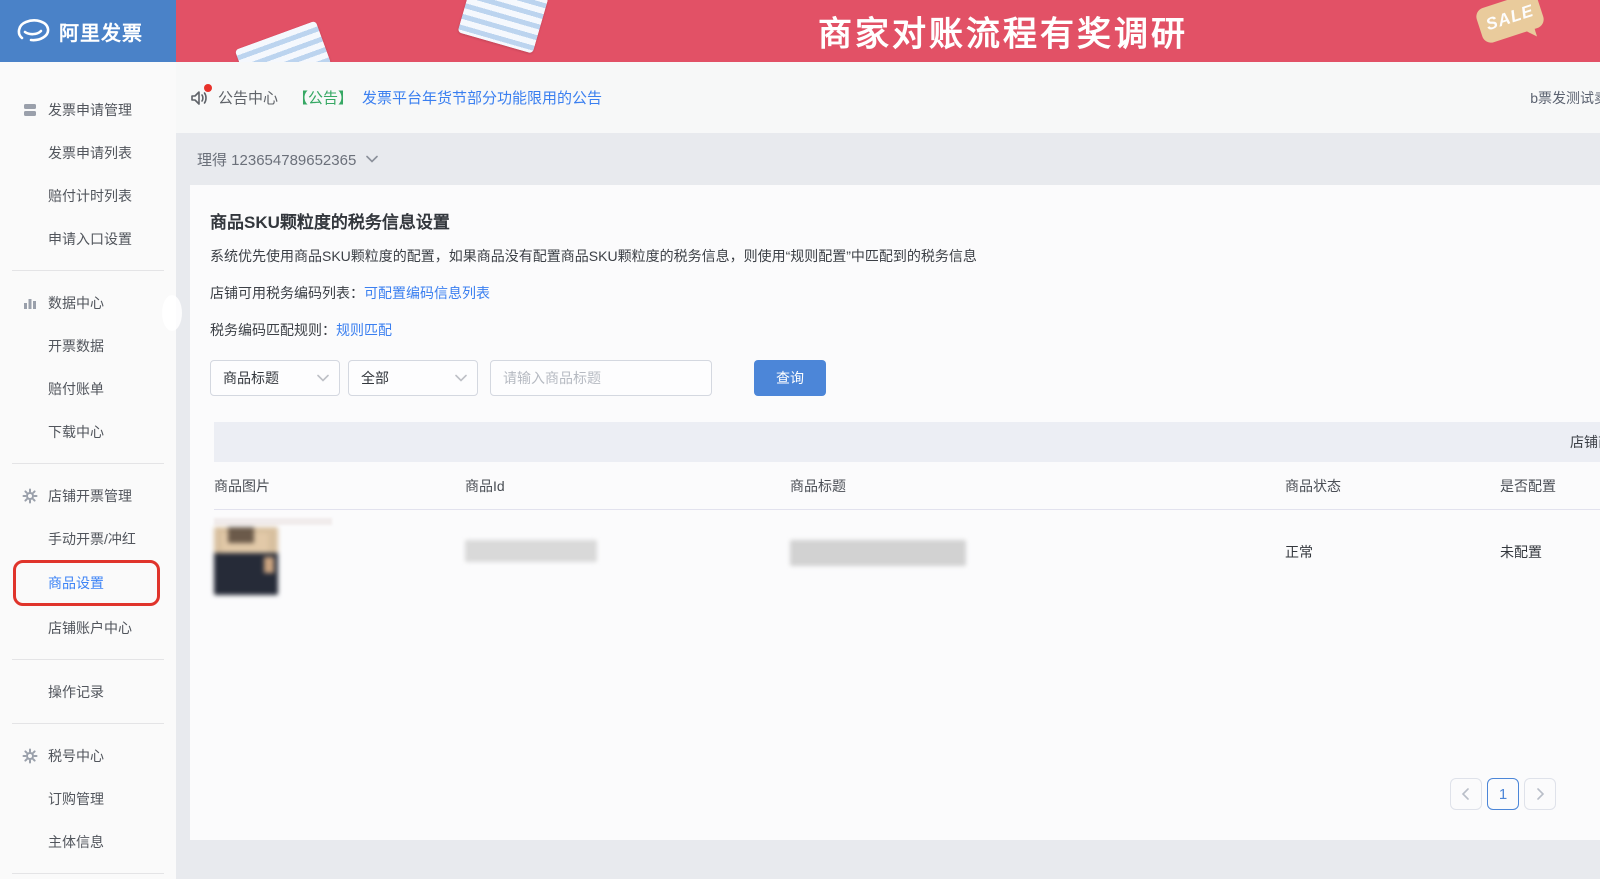 This screenshot has width=1600, height=879. What do you see at coordinates (88, 238) in the screenshot?
I see `sidebar-item-apply-entry-settings: 申请入口设置` at bounding box center [88, 238].